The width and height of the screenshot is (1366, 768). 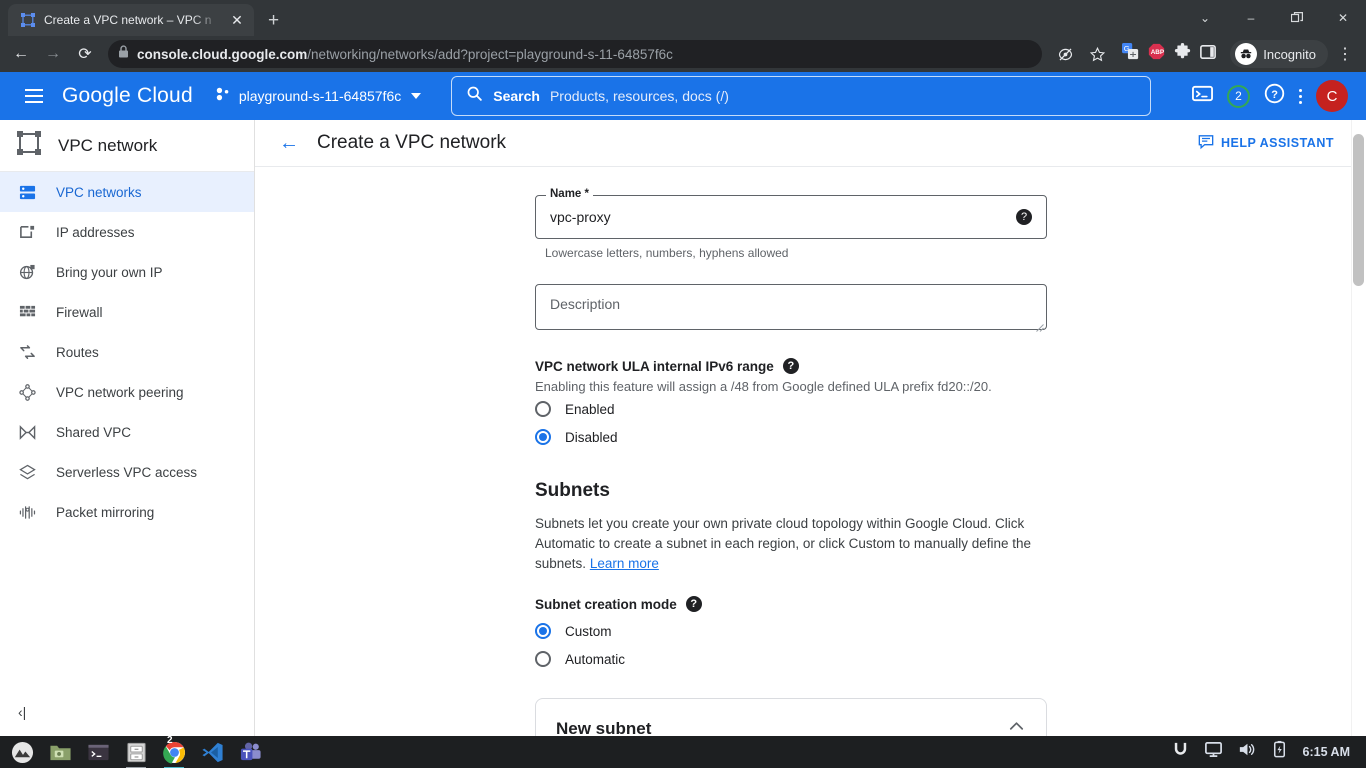 I want to click on ubuntu-icon, so click(x=1180, y=752).